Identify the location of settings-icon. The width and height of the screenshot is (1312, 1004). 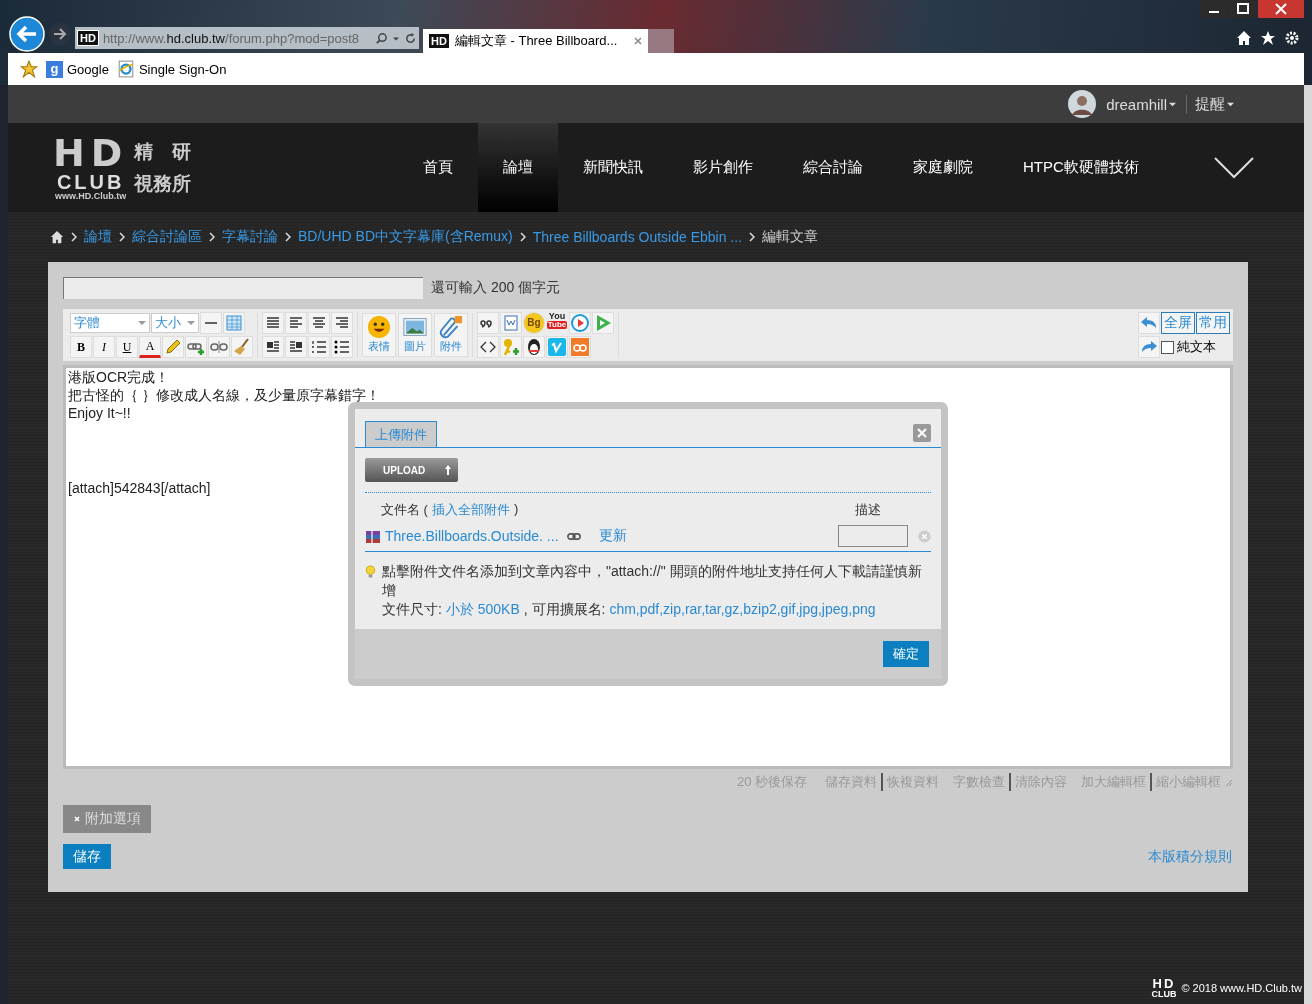
(1292, 38).